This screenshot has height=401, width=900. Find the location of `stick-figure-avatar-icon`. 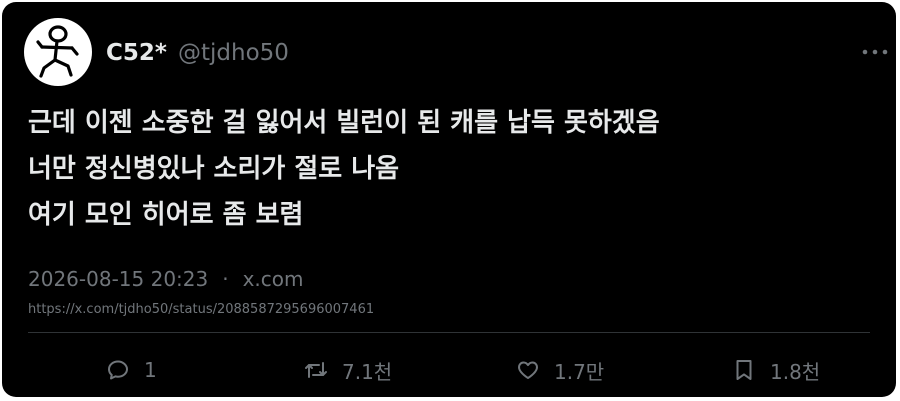

stick-figure-avatar-icon is located at coordinates (57, 51).